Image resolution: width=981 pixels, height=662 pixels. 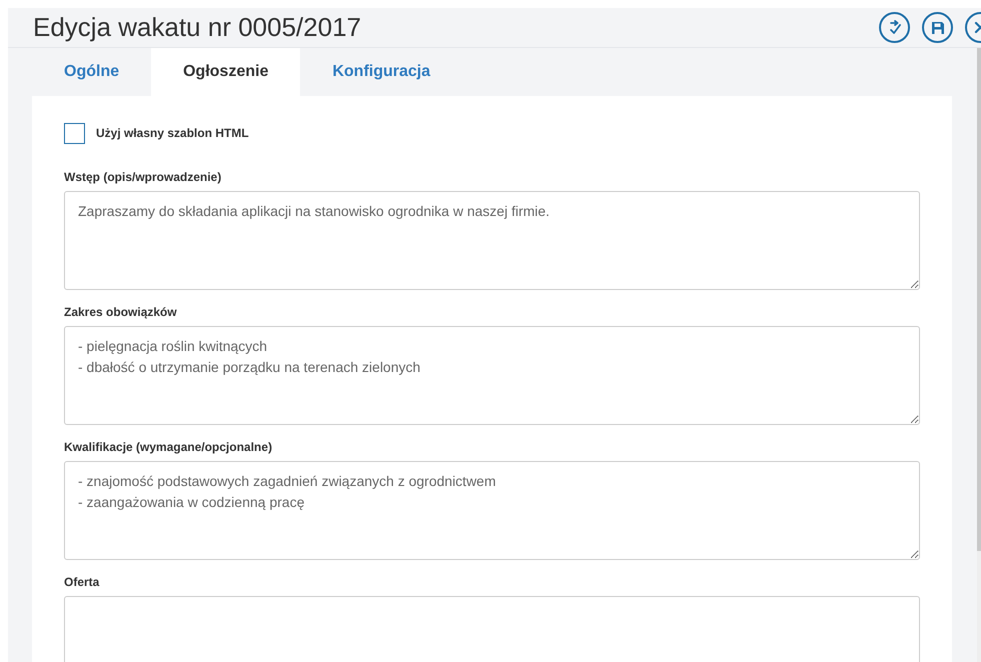 What do you see at coordinates (74, 133) in the screenshot?
I see `checkbox` at bounding box center [74, 133].